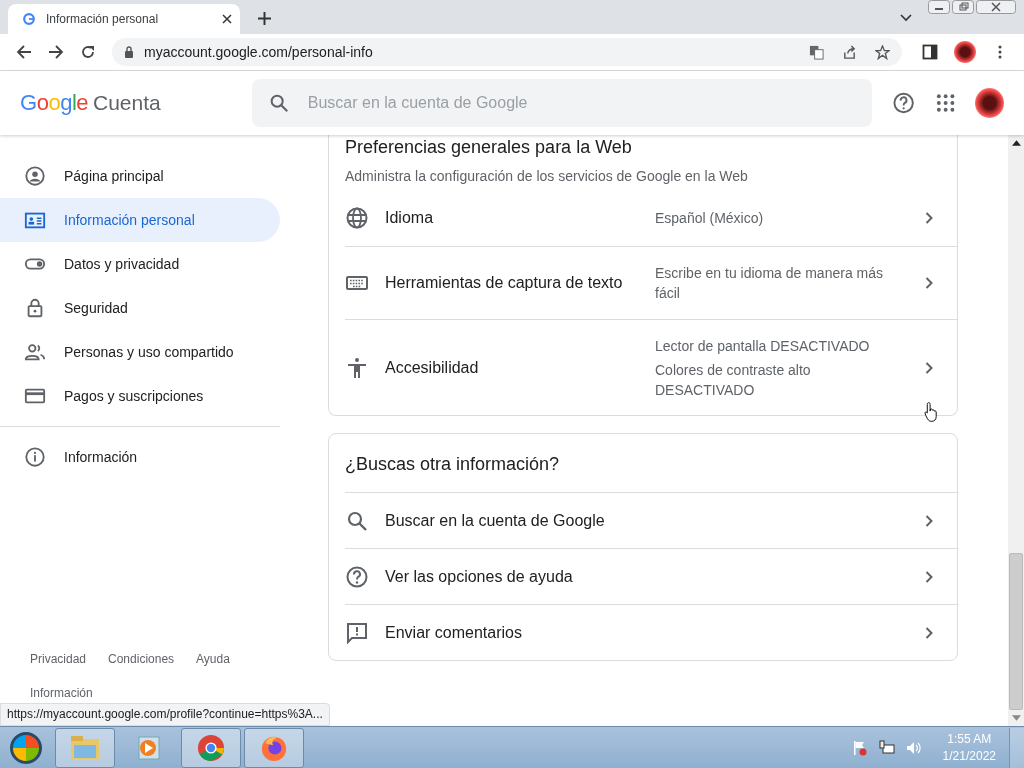  Describe the element at coordinates (85, 747) in the screenshot. I see `folder-icon` at that location.